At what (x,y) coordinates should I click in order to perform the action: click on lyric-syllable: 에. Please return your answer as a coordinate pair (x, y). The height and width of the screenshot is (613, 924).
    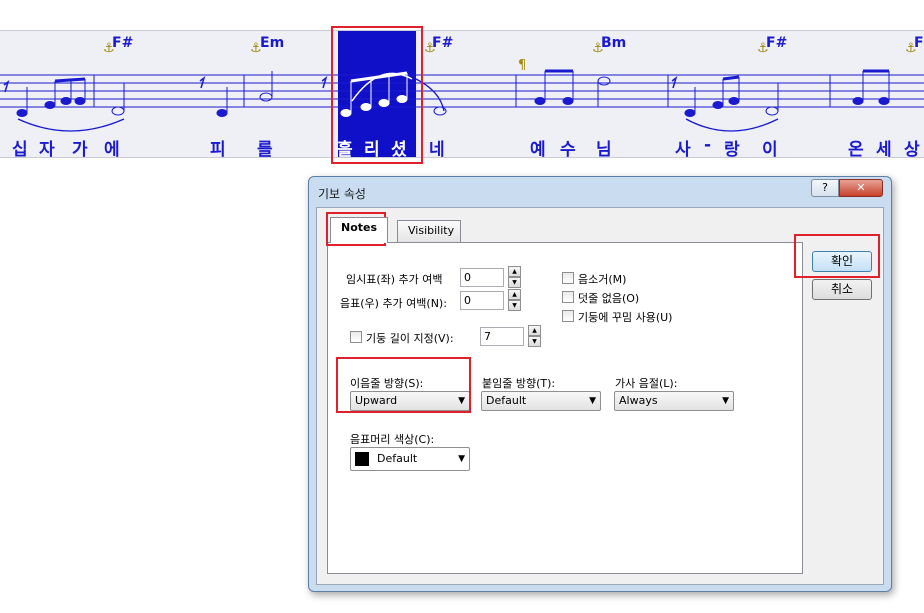
    Looking at the image, I should click on (112, 146).